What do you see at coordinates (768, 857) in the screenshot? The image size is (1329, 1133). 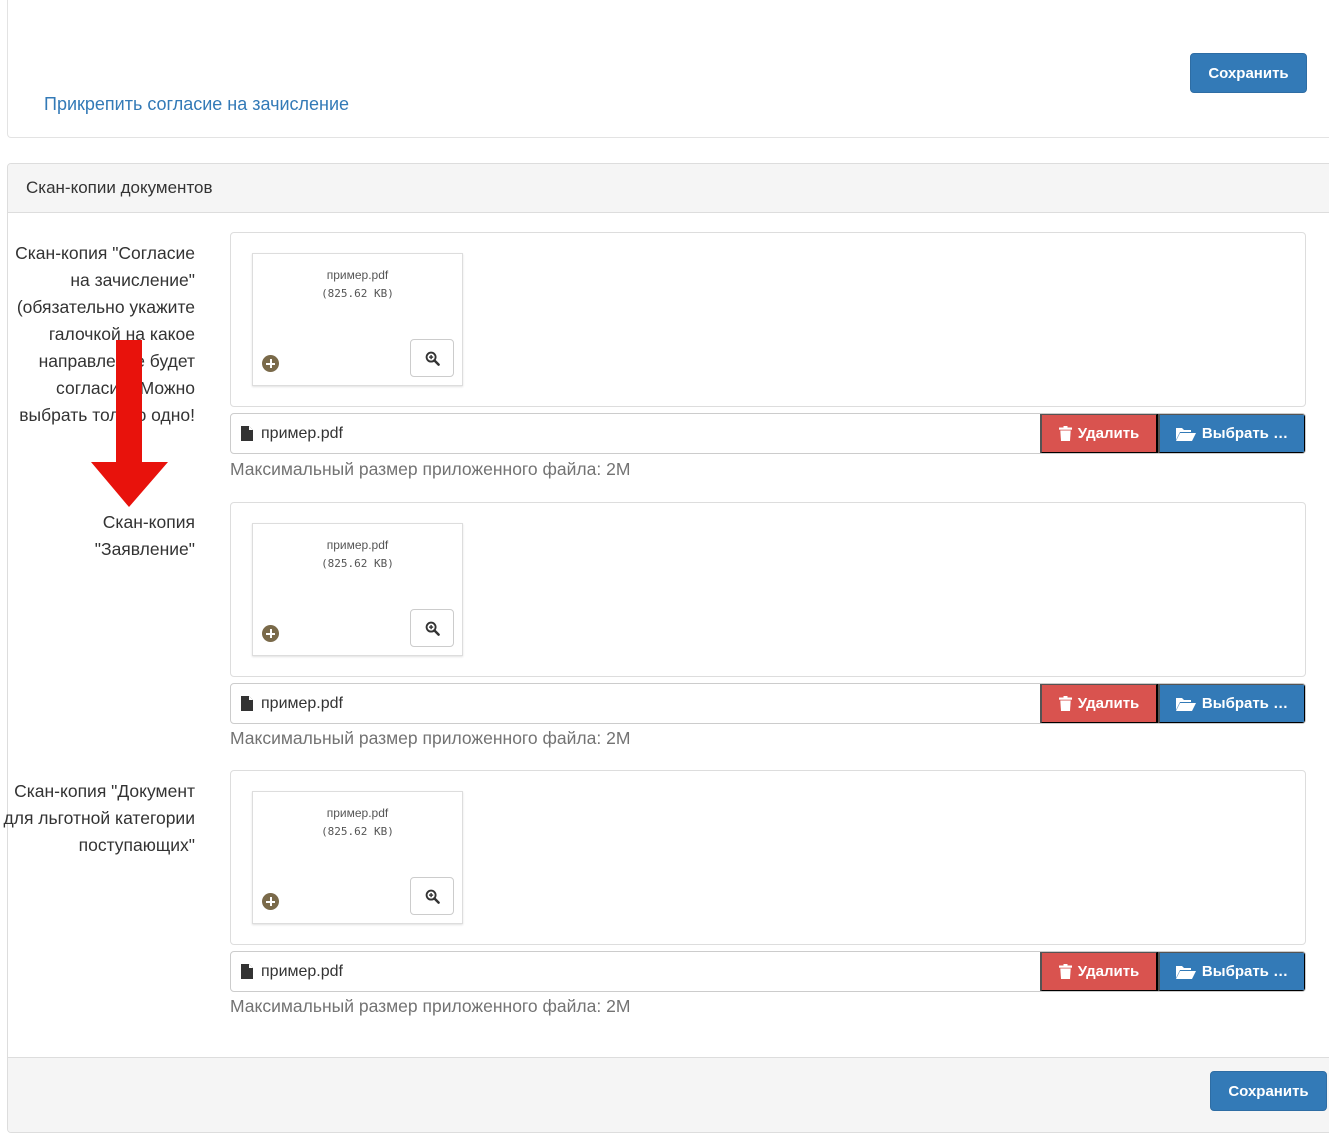 I see `file-preview-benefit-document: пример.pdf (825.62 KB)` at bounding box center [768, 857].